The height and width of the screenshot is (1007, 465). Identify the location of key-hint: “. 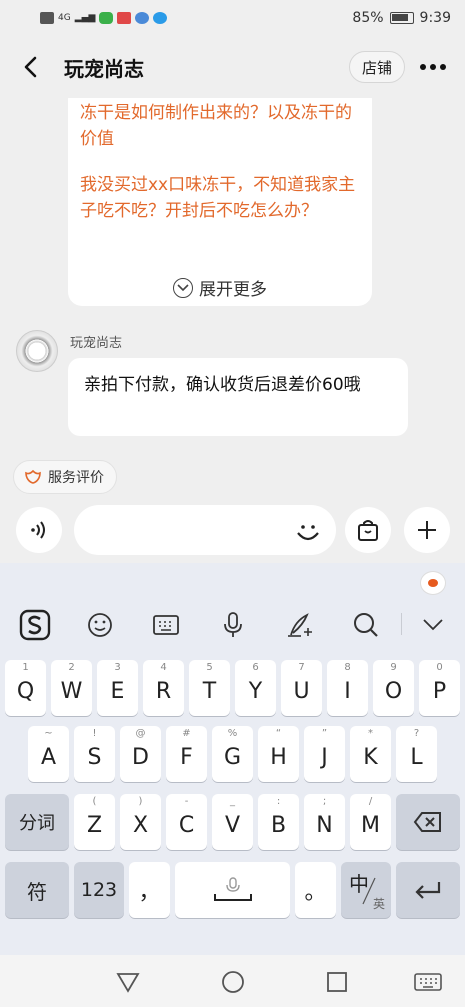
(278, 733).